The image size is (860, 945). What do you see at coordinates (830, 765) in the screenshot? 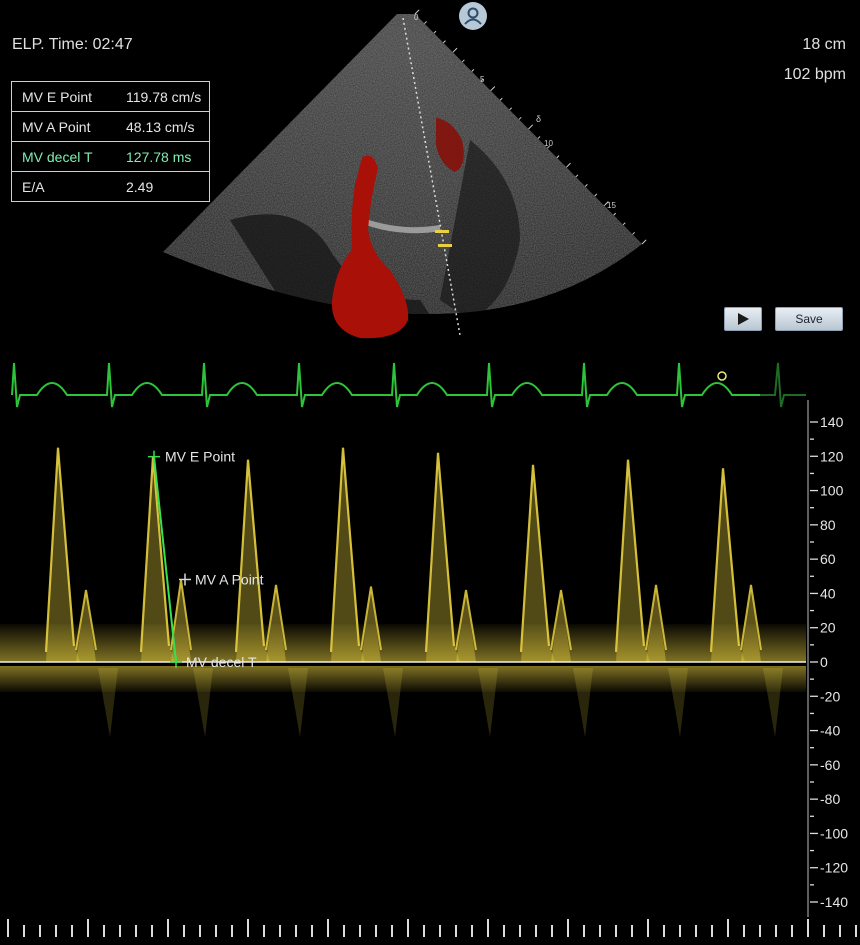
I see `scale-label: -60` at bounding box center [830, 765].